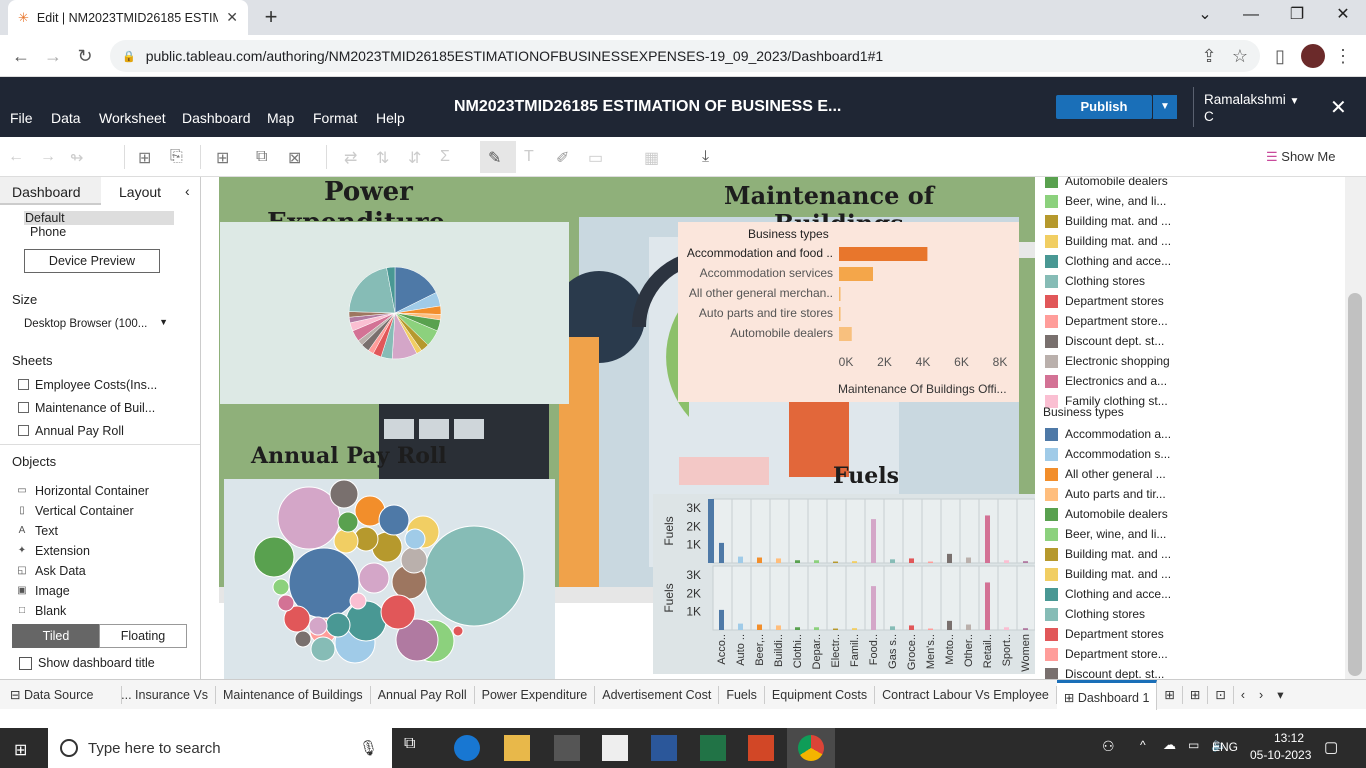 The image size is (1366, 768). Describe the element at coordinates (82, 591) in the screenshot. I see `object-image: ▣ Image` at that location.